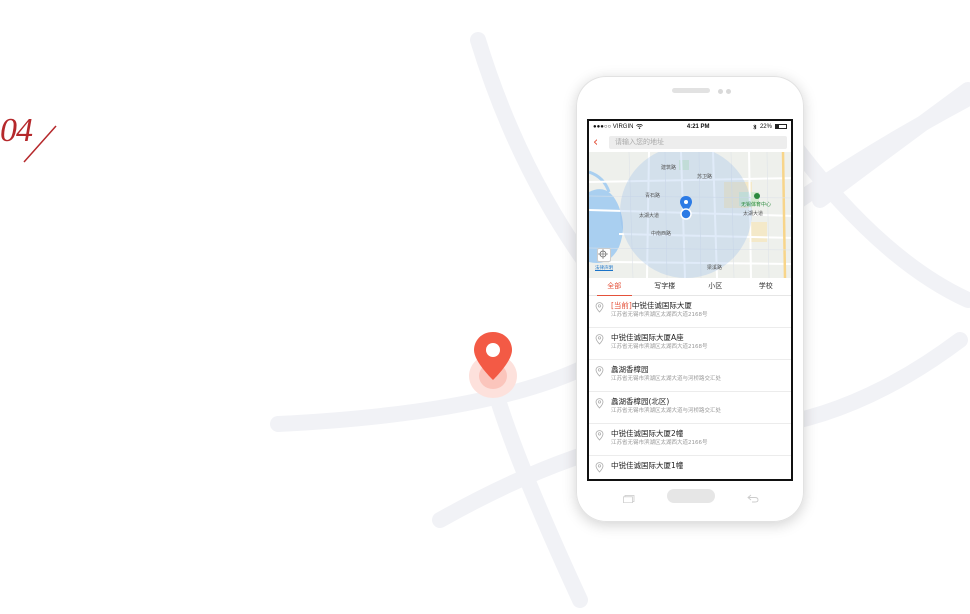 The height and width of the screenshot is (614, 970). Describe the element at coordinates (691, 496) in the screenshot. I see `home-button` at that location.